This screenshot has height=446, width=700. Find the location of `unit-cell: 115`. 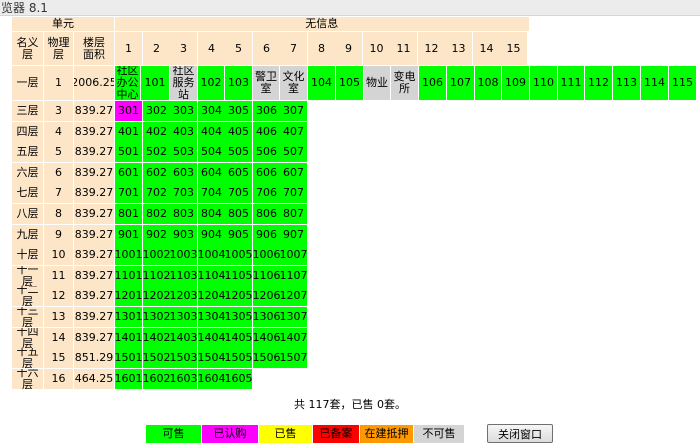

unit-cell: 115 is located at coordinates (682, 83).